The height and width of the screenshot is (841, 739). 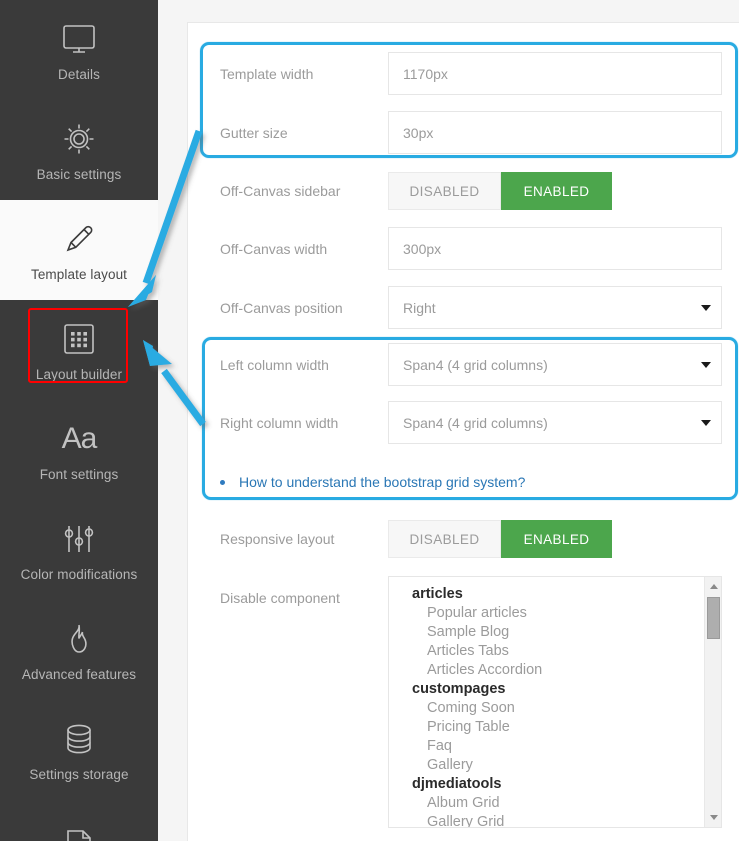 What do you see at coordinates (277, 539) in the screenshot?
I see `responsive-layout-label: Responsive layout` at bounding box center [277, 539].